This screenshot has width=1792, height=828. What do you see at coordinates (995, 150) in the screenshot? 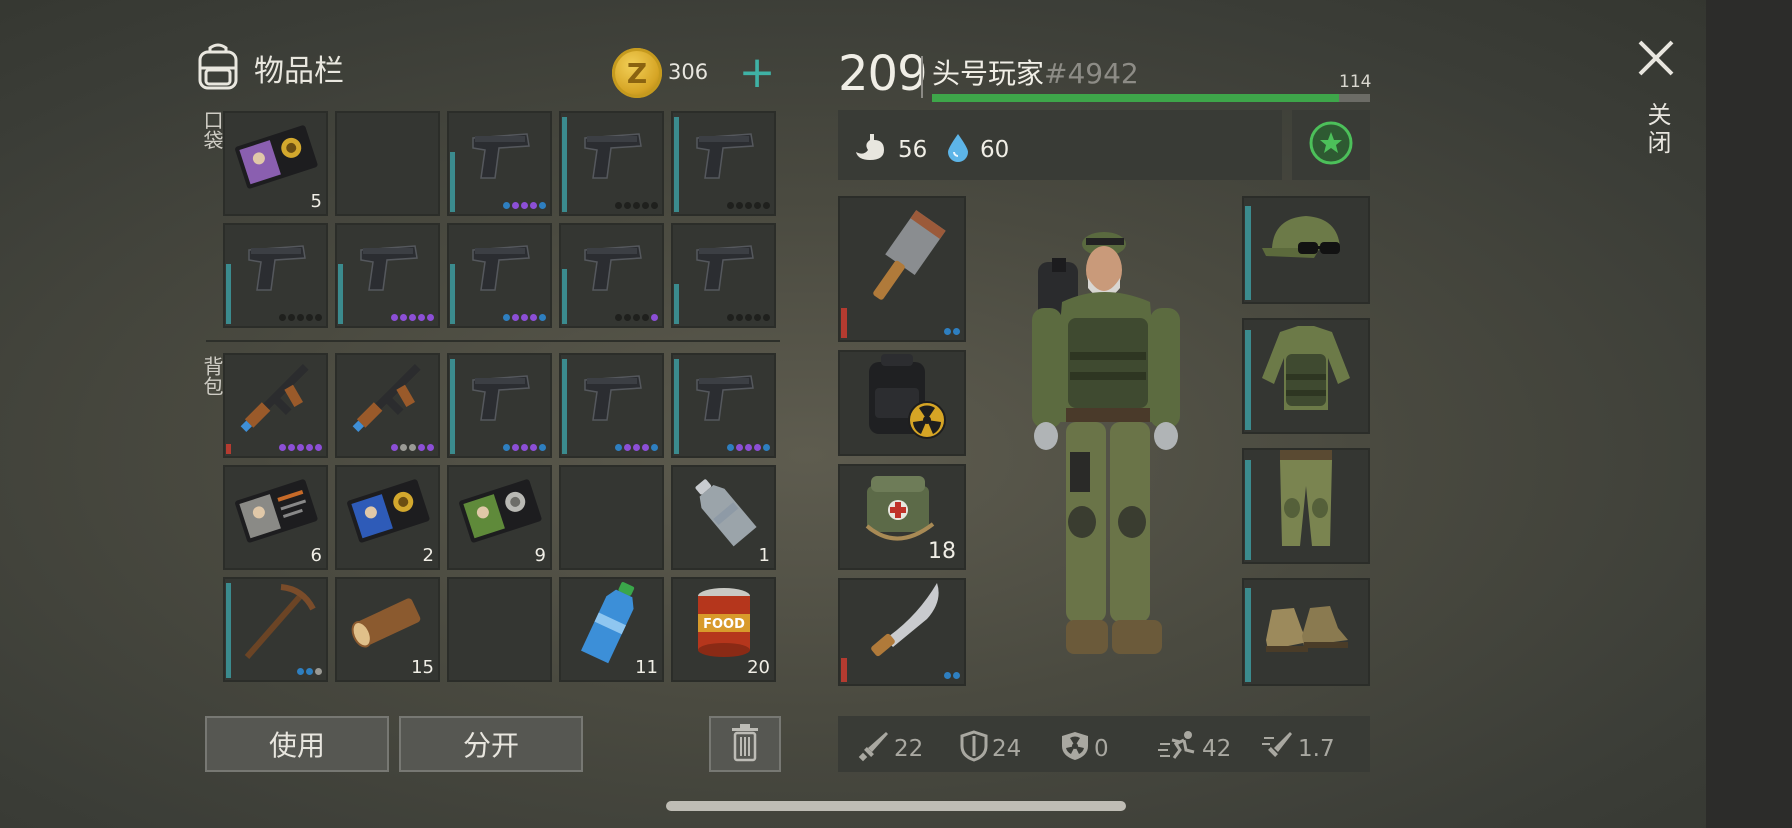
I see `water-value: 60` at bounding box center [995, 150].